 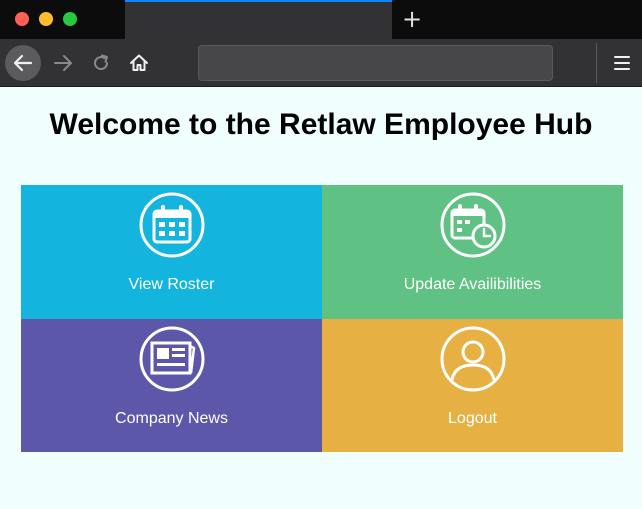 I want to click on new-tab-button: +, so click(x=412, y=19).